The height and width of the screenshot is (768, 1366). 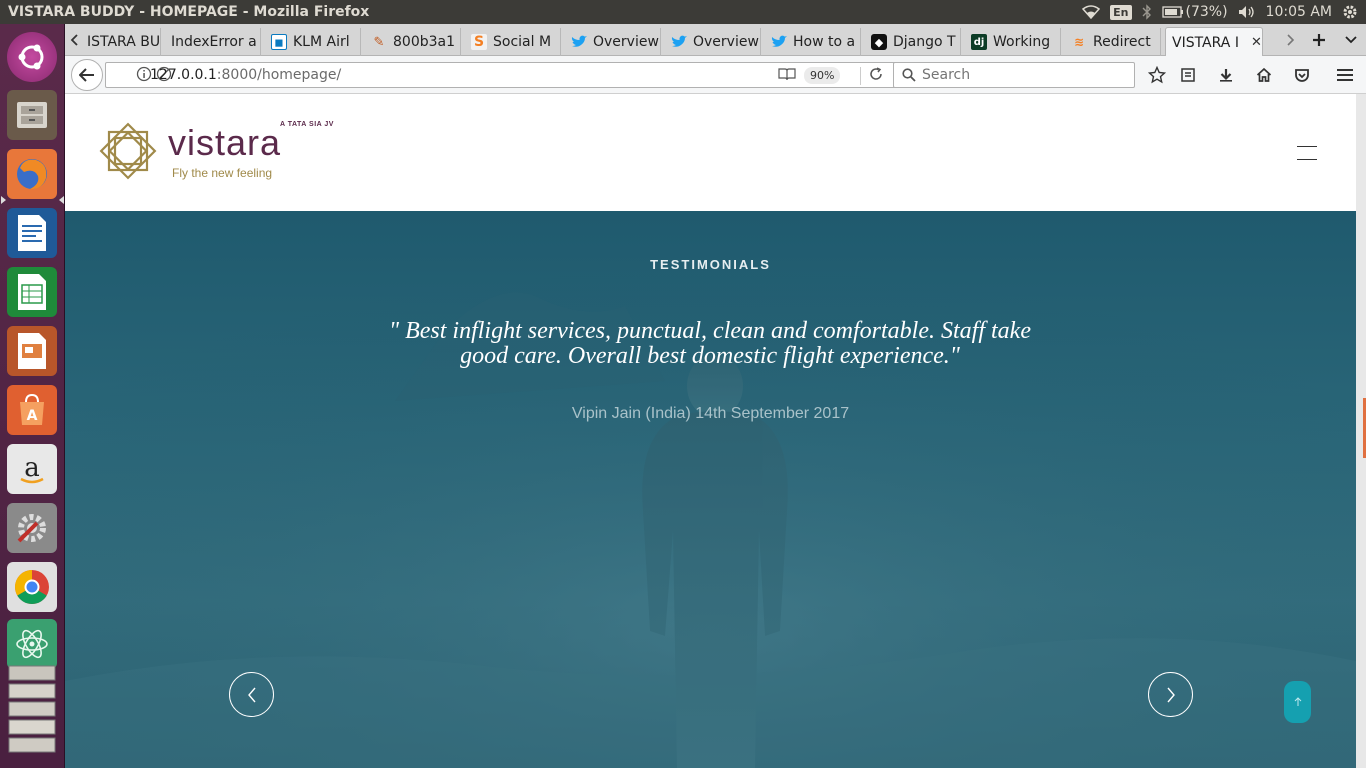 I want to click on arrow-up-icon, so click(x=1297, y=701).